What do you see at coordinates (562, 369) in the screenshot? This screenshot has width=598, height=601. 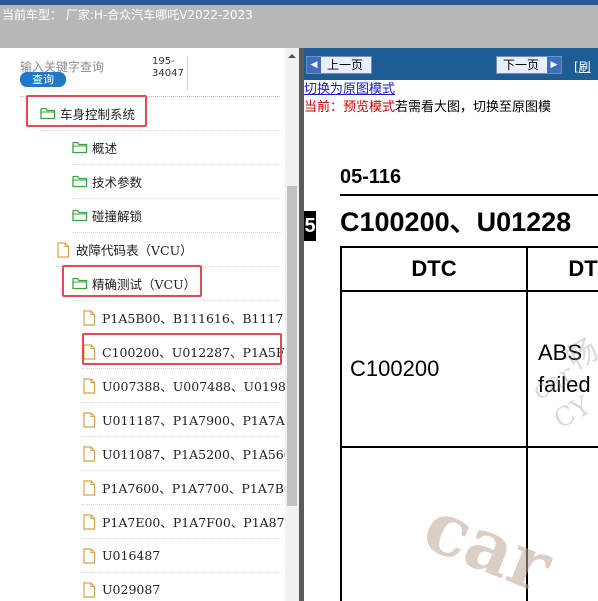 I see `table-cell-description: ABS failed` at bounding box center [562, 369].